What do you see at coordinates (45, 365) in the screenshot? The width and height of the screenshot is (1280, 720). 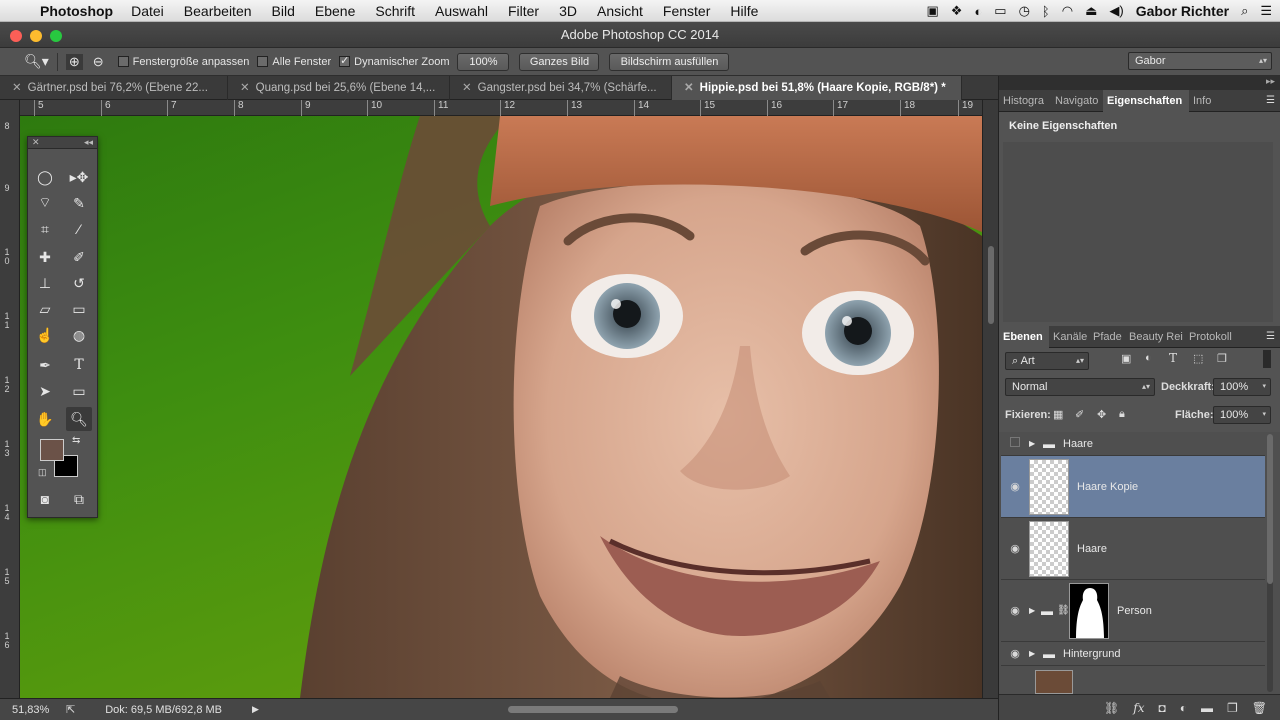 I see `pen-icon: ✒` at bounding box center [45, 365].